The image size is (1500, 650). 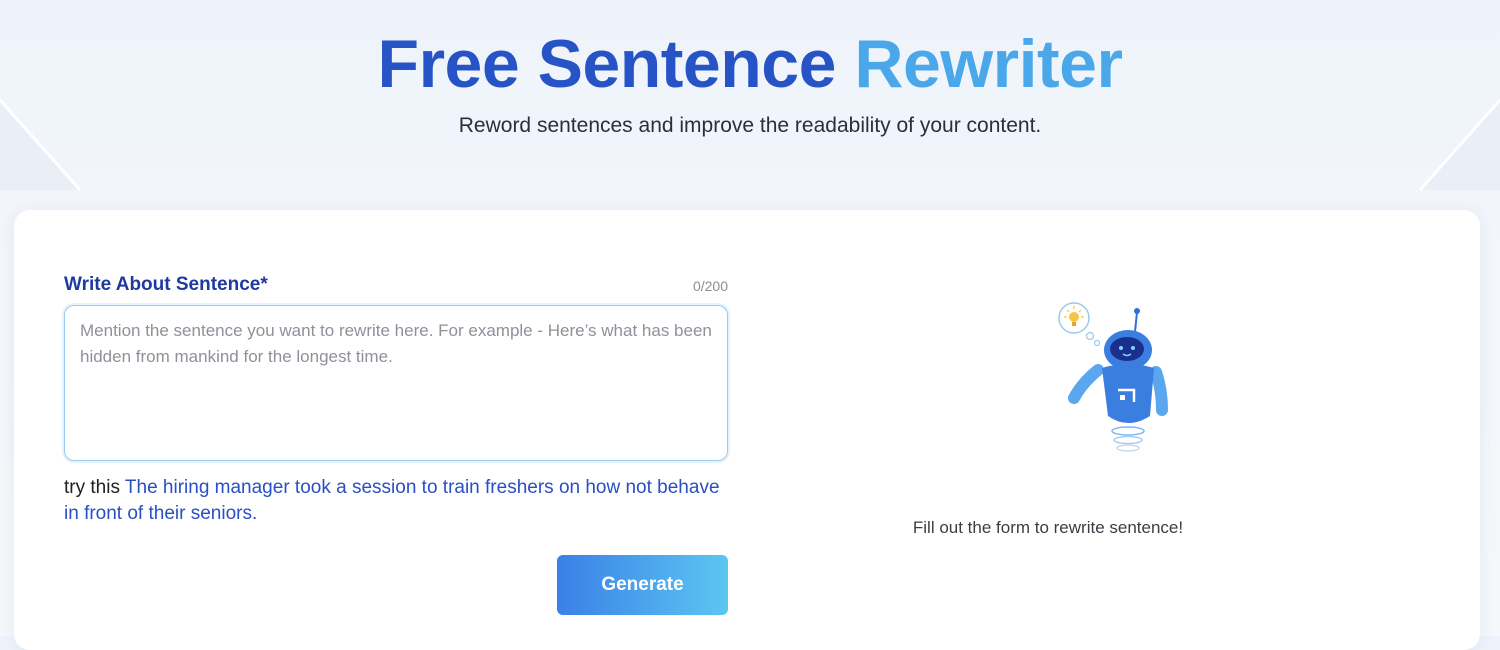 I want to click on empty-result-message: Fill out the form to rewrite sentence!, so click(x=1048, y=527).